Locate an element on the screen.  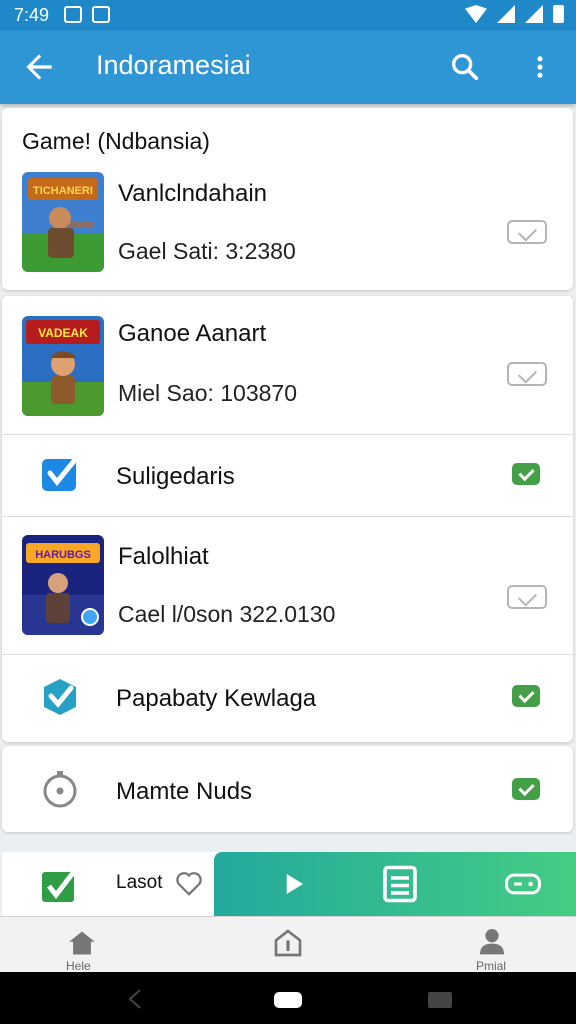
page-title: Indoramesiai is located at coordinates (173, 65).